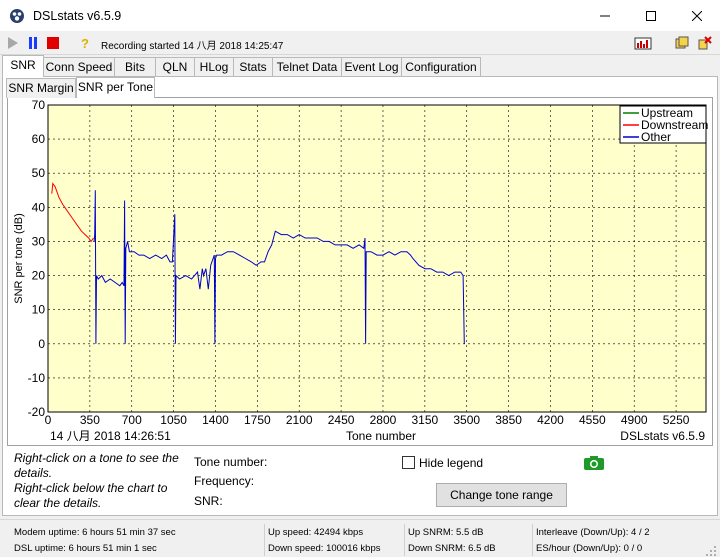 This screenshot has width=720, height=557. What do you see at coordinates (48, 420) in the screenshot?
I see `x-tick-label: 0` at bounding box center [48, 420].